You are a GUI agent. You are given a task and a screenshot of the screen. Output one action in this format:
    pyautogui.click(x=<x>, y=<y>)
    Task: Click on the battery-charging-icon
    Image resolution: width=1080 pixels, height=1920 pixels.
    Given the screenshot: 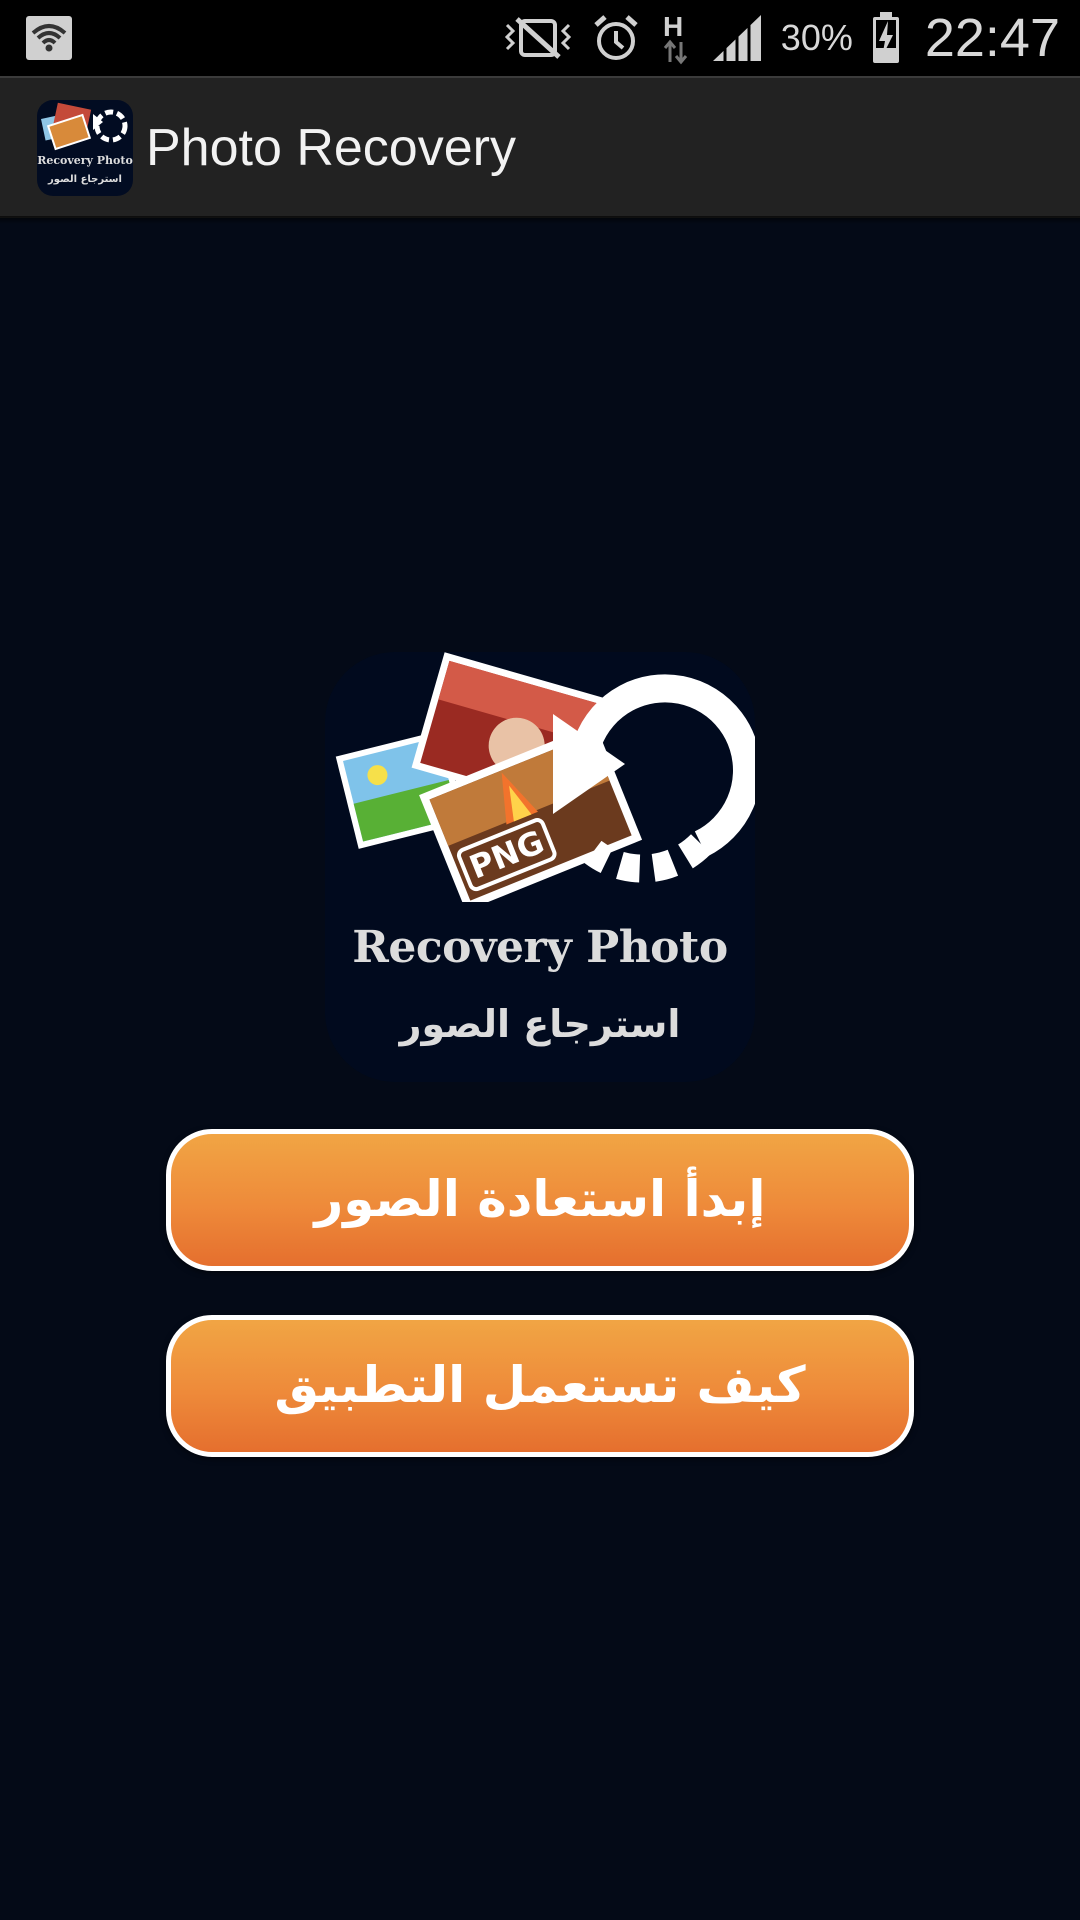 What is the action you would take?
    pyautogui.click(x=885, y=37)
    